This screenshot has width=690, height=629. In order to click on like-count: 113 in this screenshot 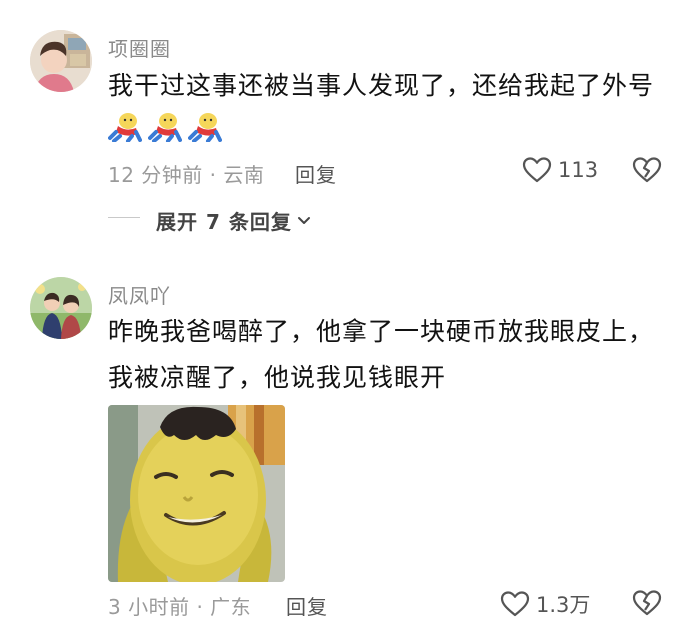, I will do `click(578, 170)`.